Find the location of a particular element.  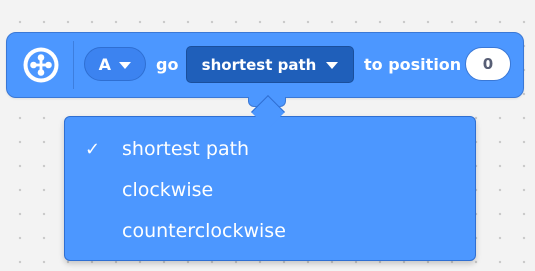

port-dropdown: A is located at coordinates (115, 64).